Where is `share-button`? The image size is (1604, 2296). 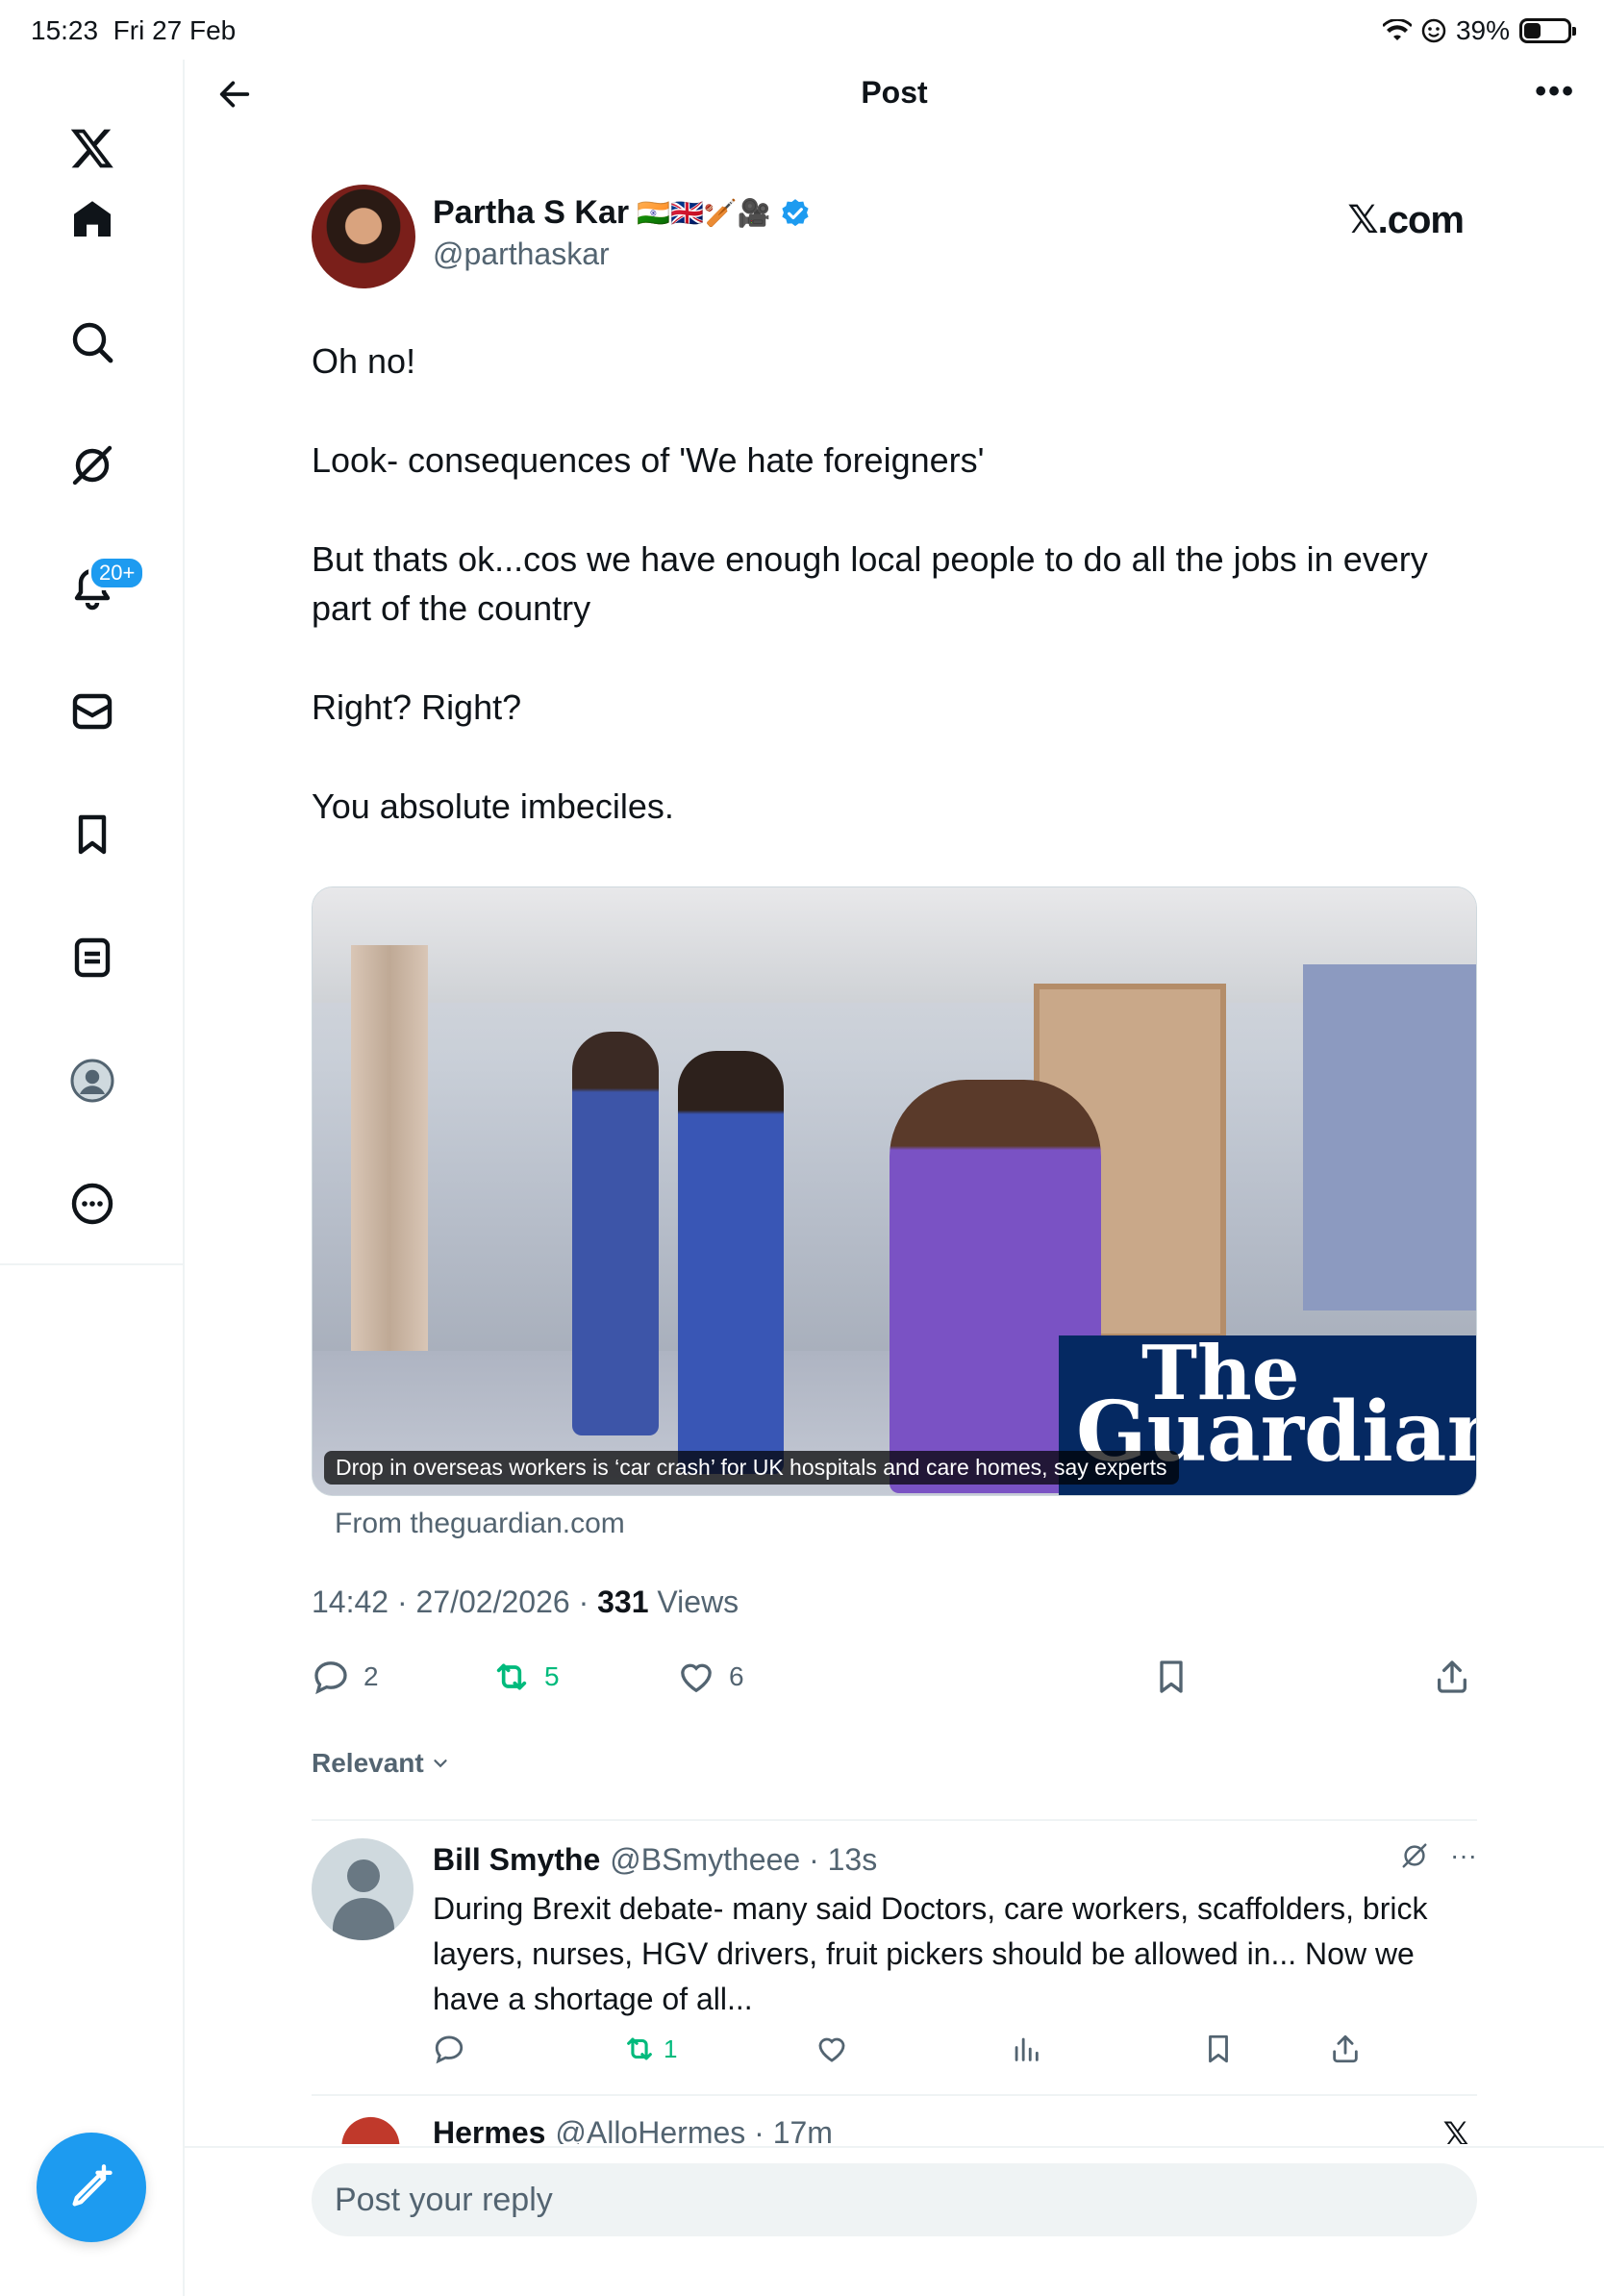
share-button is located at coordinates (1452, 1677).